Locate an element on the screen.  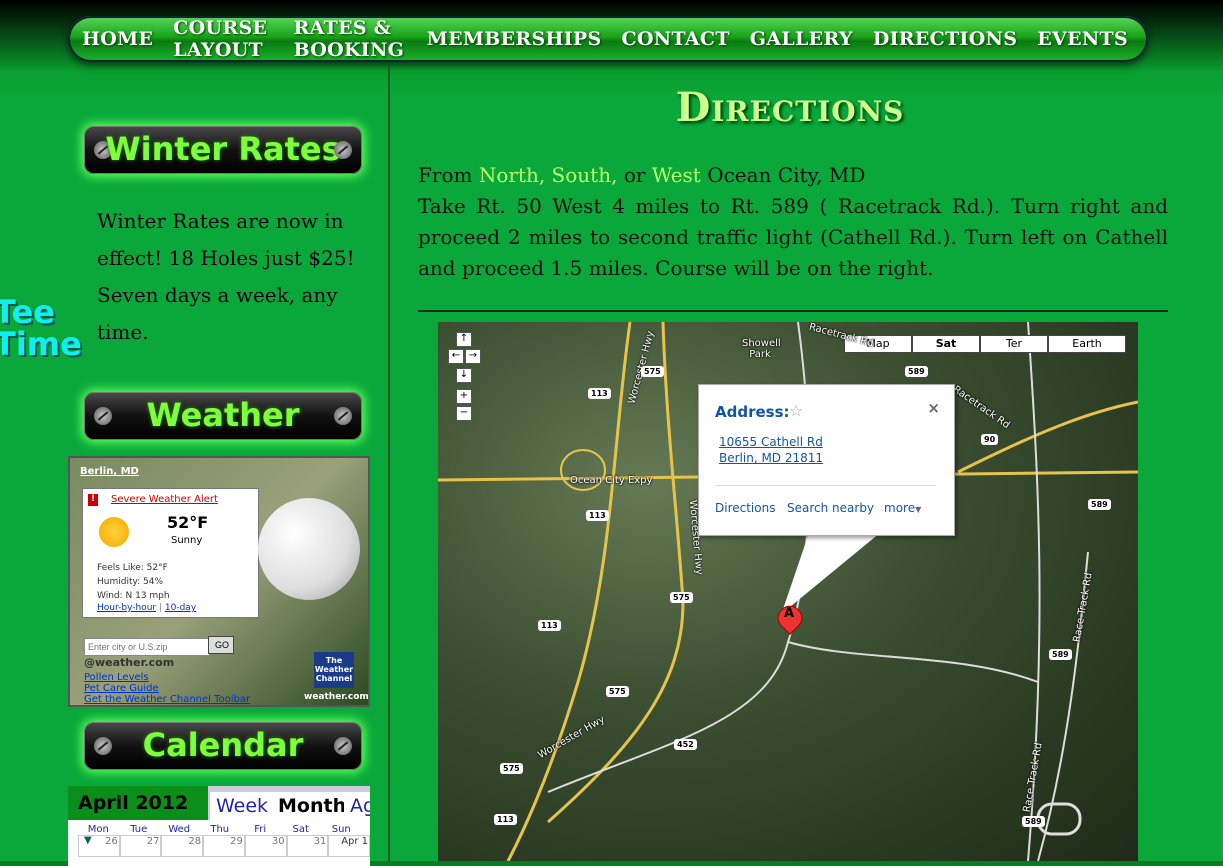
star-icon: ☆ is located at coordinates (796, 410).